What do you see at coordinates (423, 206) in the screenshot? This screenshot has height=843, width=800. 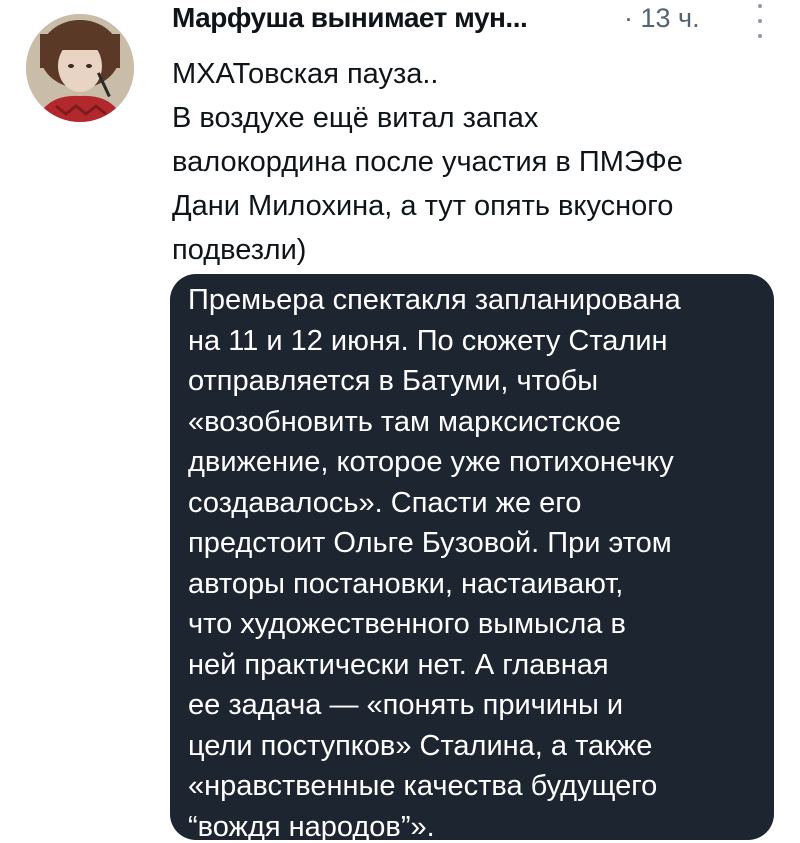 I see `tweet-text-line: Дани Милохина, а тут опять вкусного` at bounding box center [423, 206].